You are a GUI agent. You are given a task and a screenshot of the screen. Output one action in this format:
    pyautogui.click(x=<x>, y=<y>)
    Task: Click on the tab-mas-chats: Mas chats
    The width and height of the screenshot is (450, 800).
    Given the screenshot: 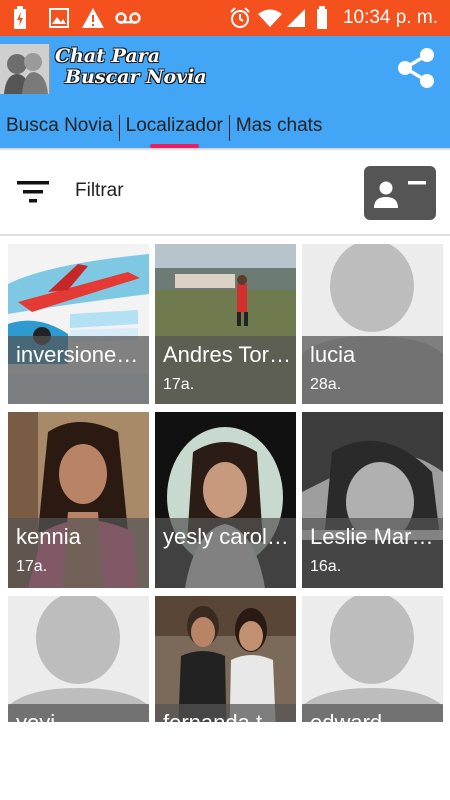 What is the action you would take?
    pyautogui.click(x=279, y=128)
    